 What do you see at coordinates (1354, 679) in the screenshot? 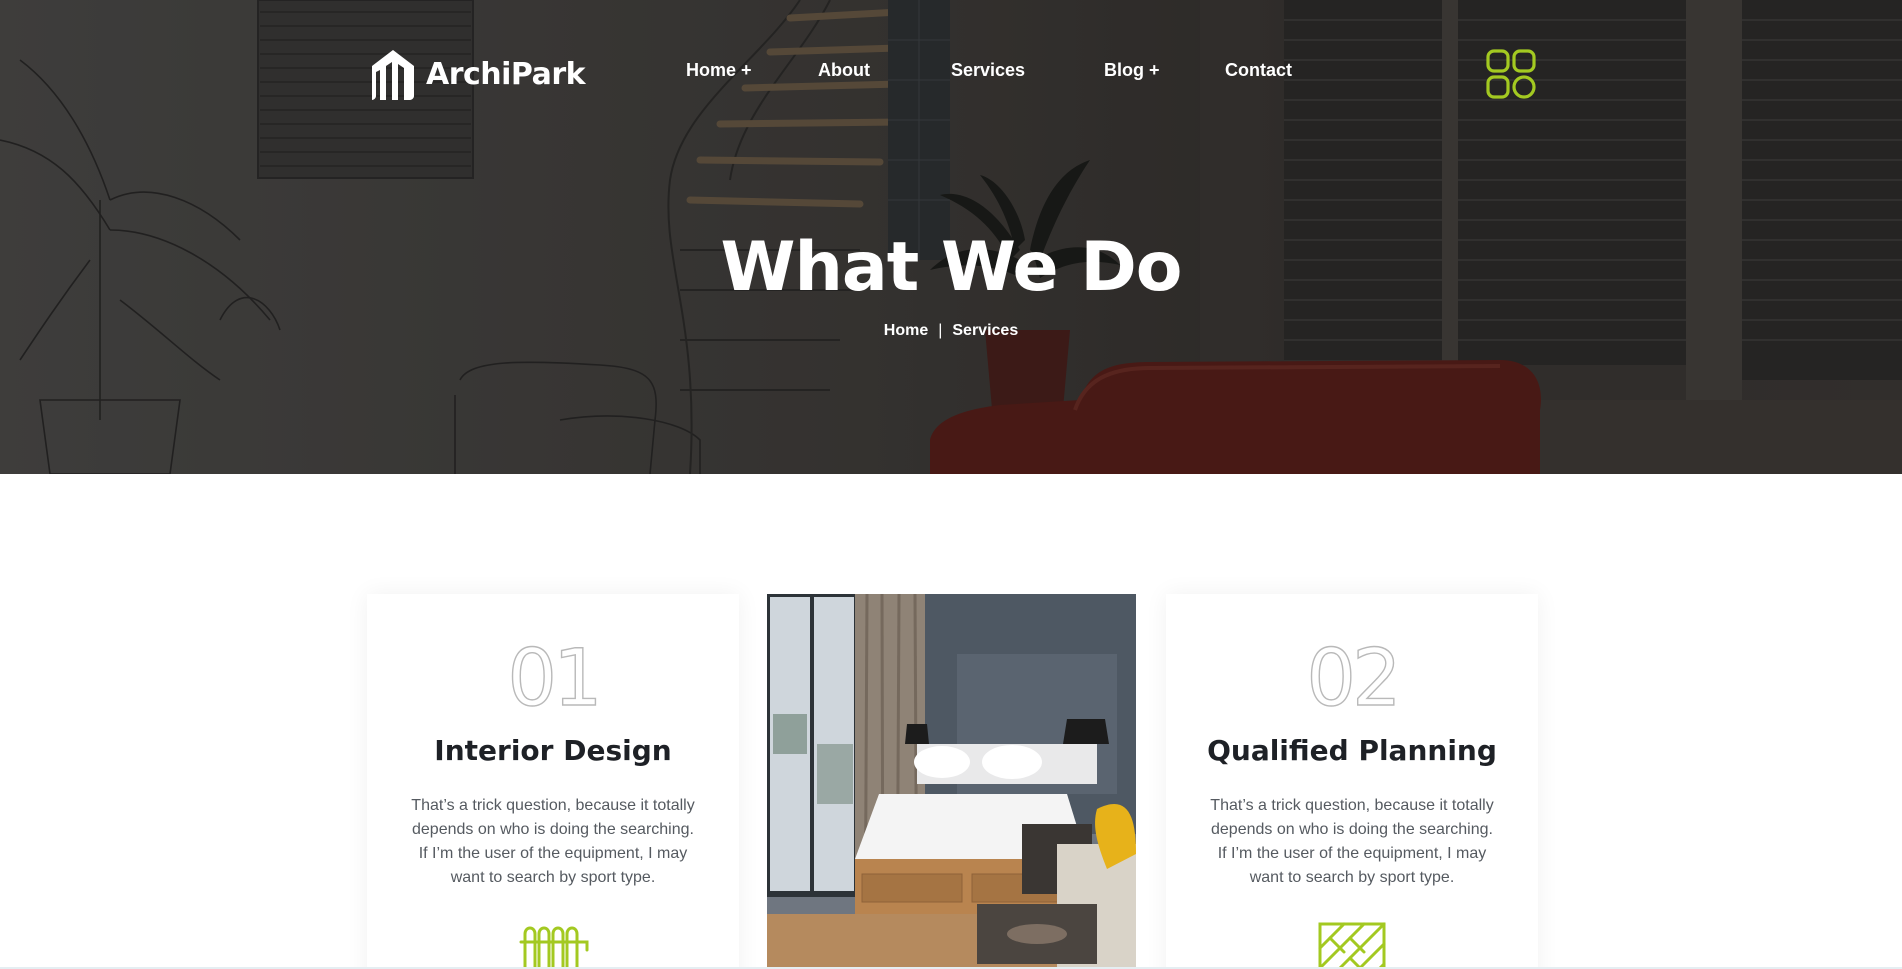
I see `service-number: 02` at bounding box center [1354, 679].